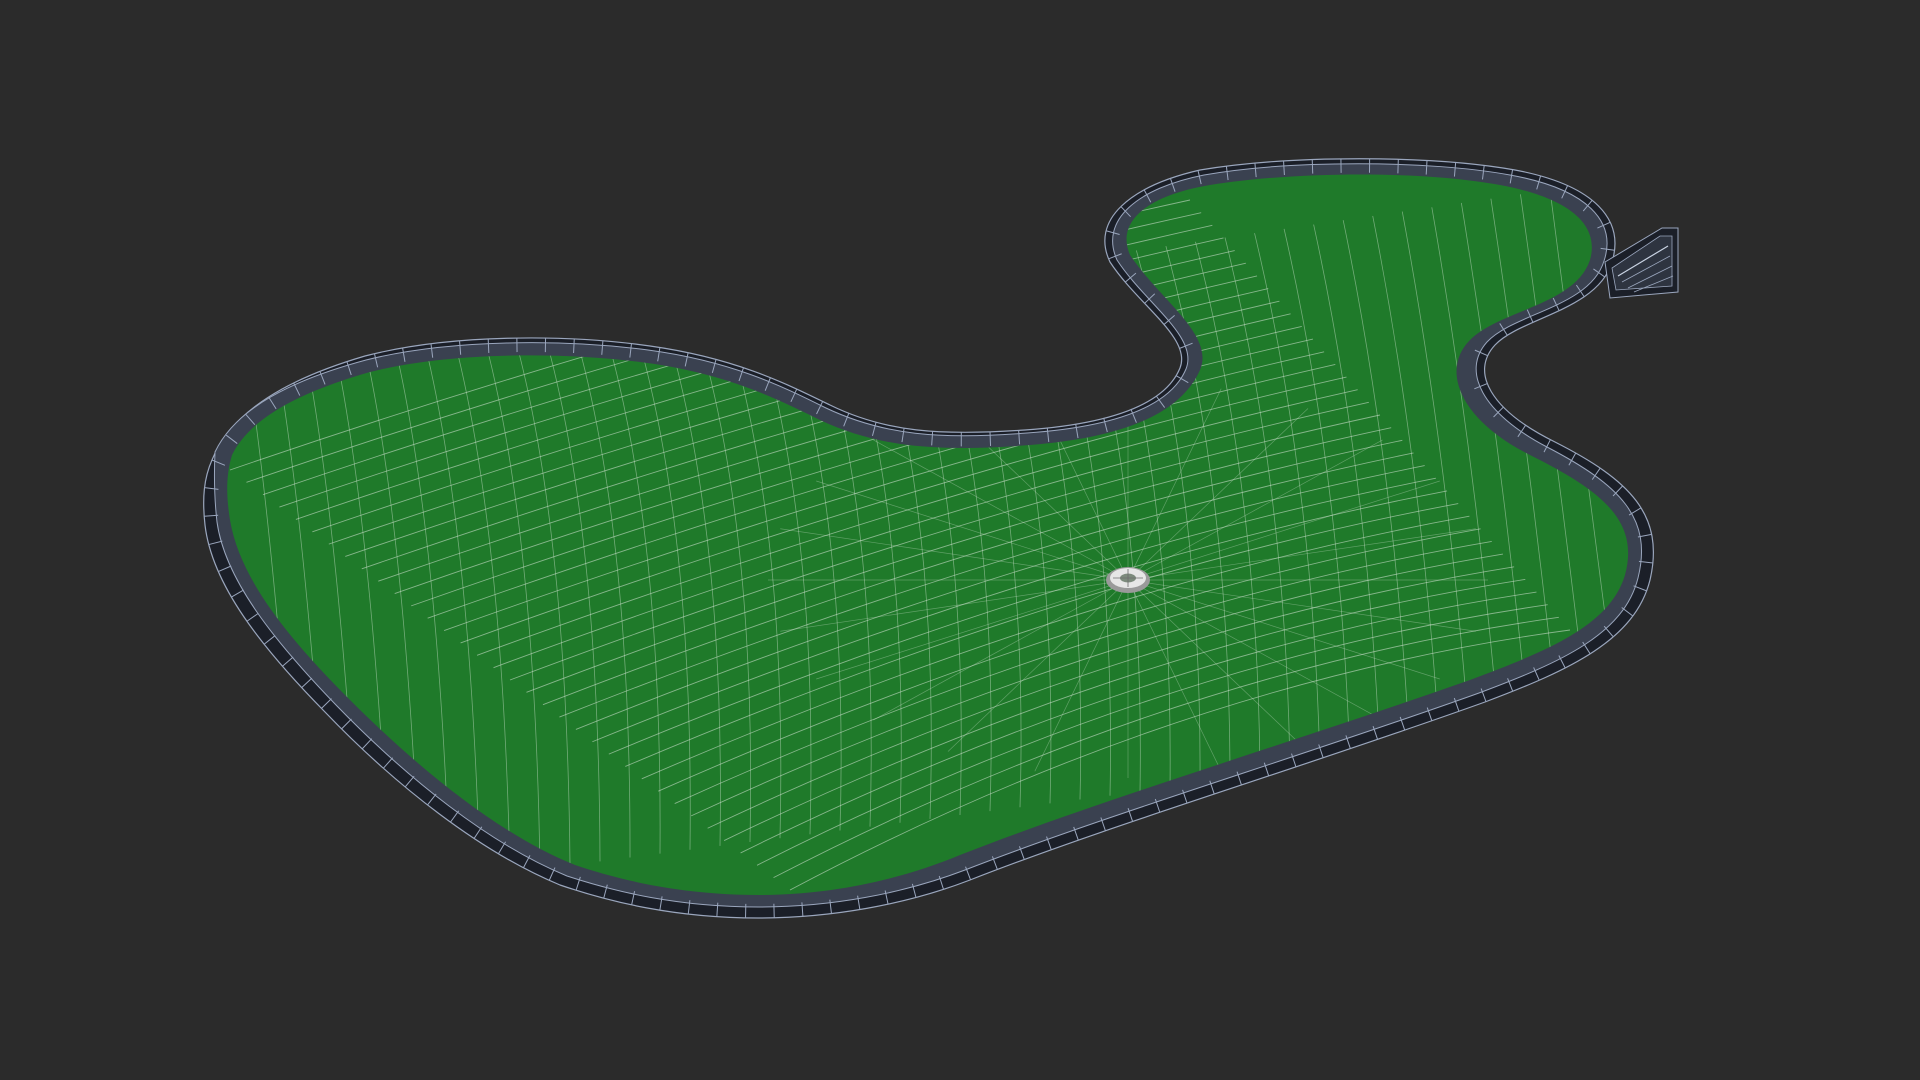 Image resolution: width=1920 pixels, height=1080 pixels. What do you see at coordinates (1128, 580) in the screenshot?
I see `golf-cup-icon` at bounding box center [1128, 580].